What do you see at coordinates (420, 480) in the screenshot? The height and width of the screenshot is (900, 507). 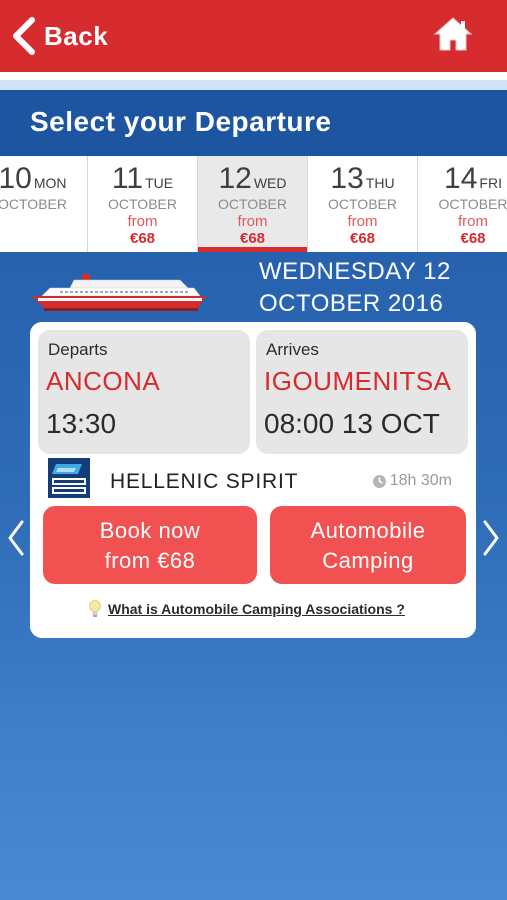 I see `duration-text: 18h 30m` at bounding box center [420, 480].